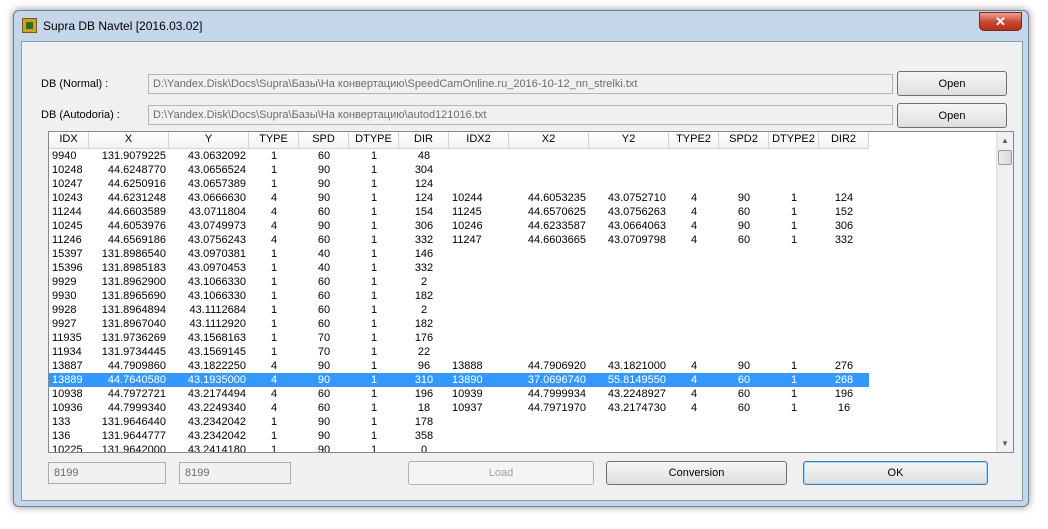  What do you see at coordinates (895, 473) in the screenshot?
I see `ok-button: OK` at bounding box center [895, 473].